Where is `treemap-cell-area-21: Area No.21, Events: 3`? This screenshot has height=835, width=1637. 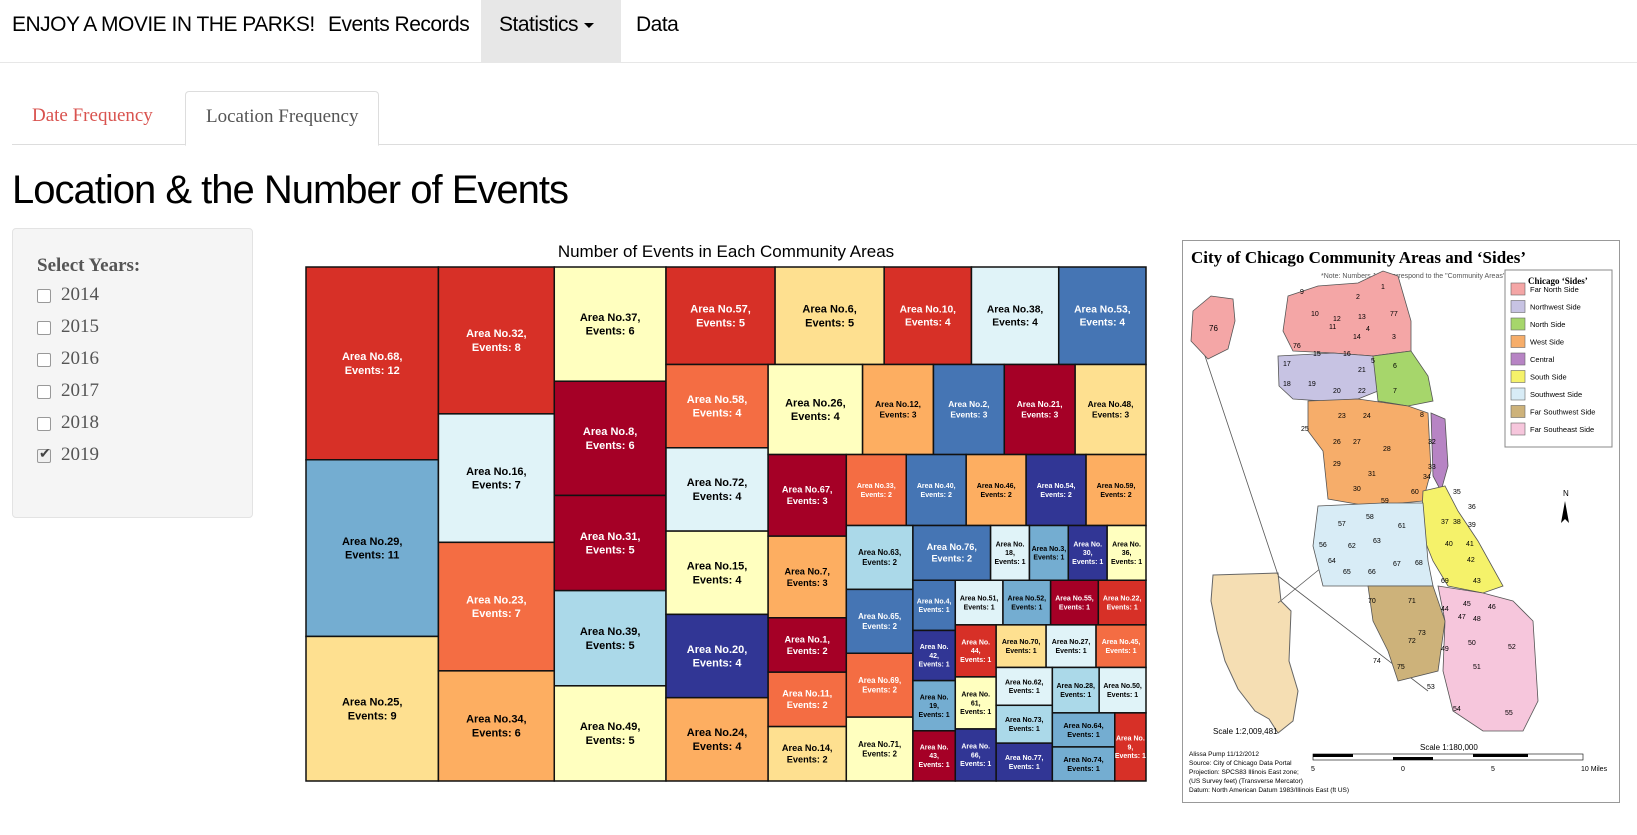
treemap-cell-area-21: Area No.21, Events: 3 is located at coordinates (1039, 409).